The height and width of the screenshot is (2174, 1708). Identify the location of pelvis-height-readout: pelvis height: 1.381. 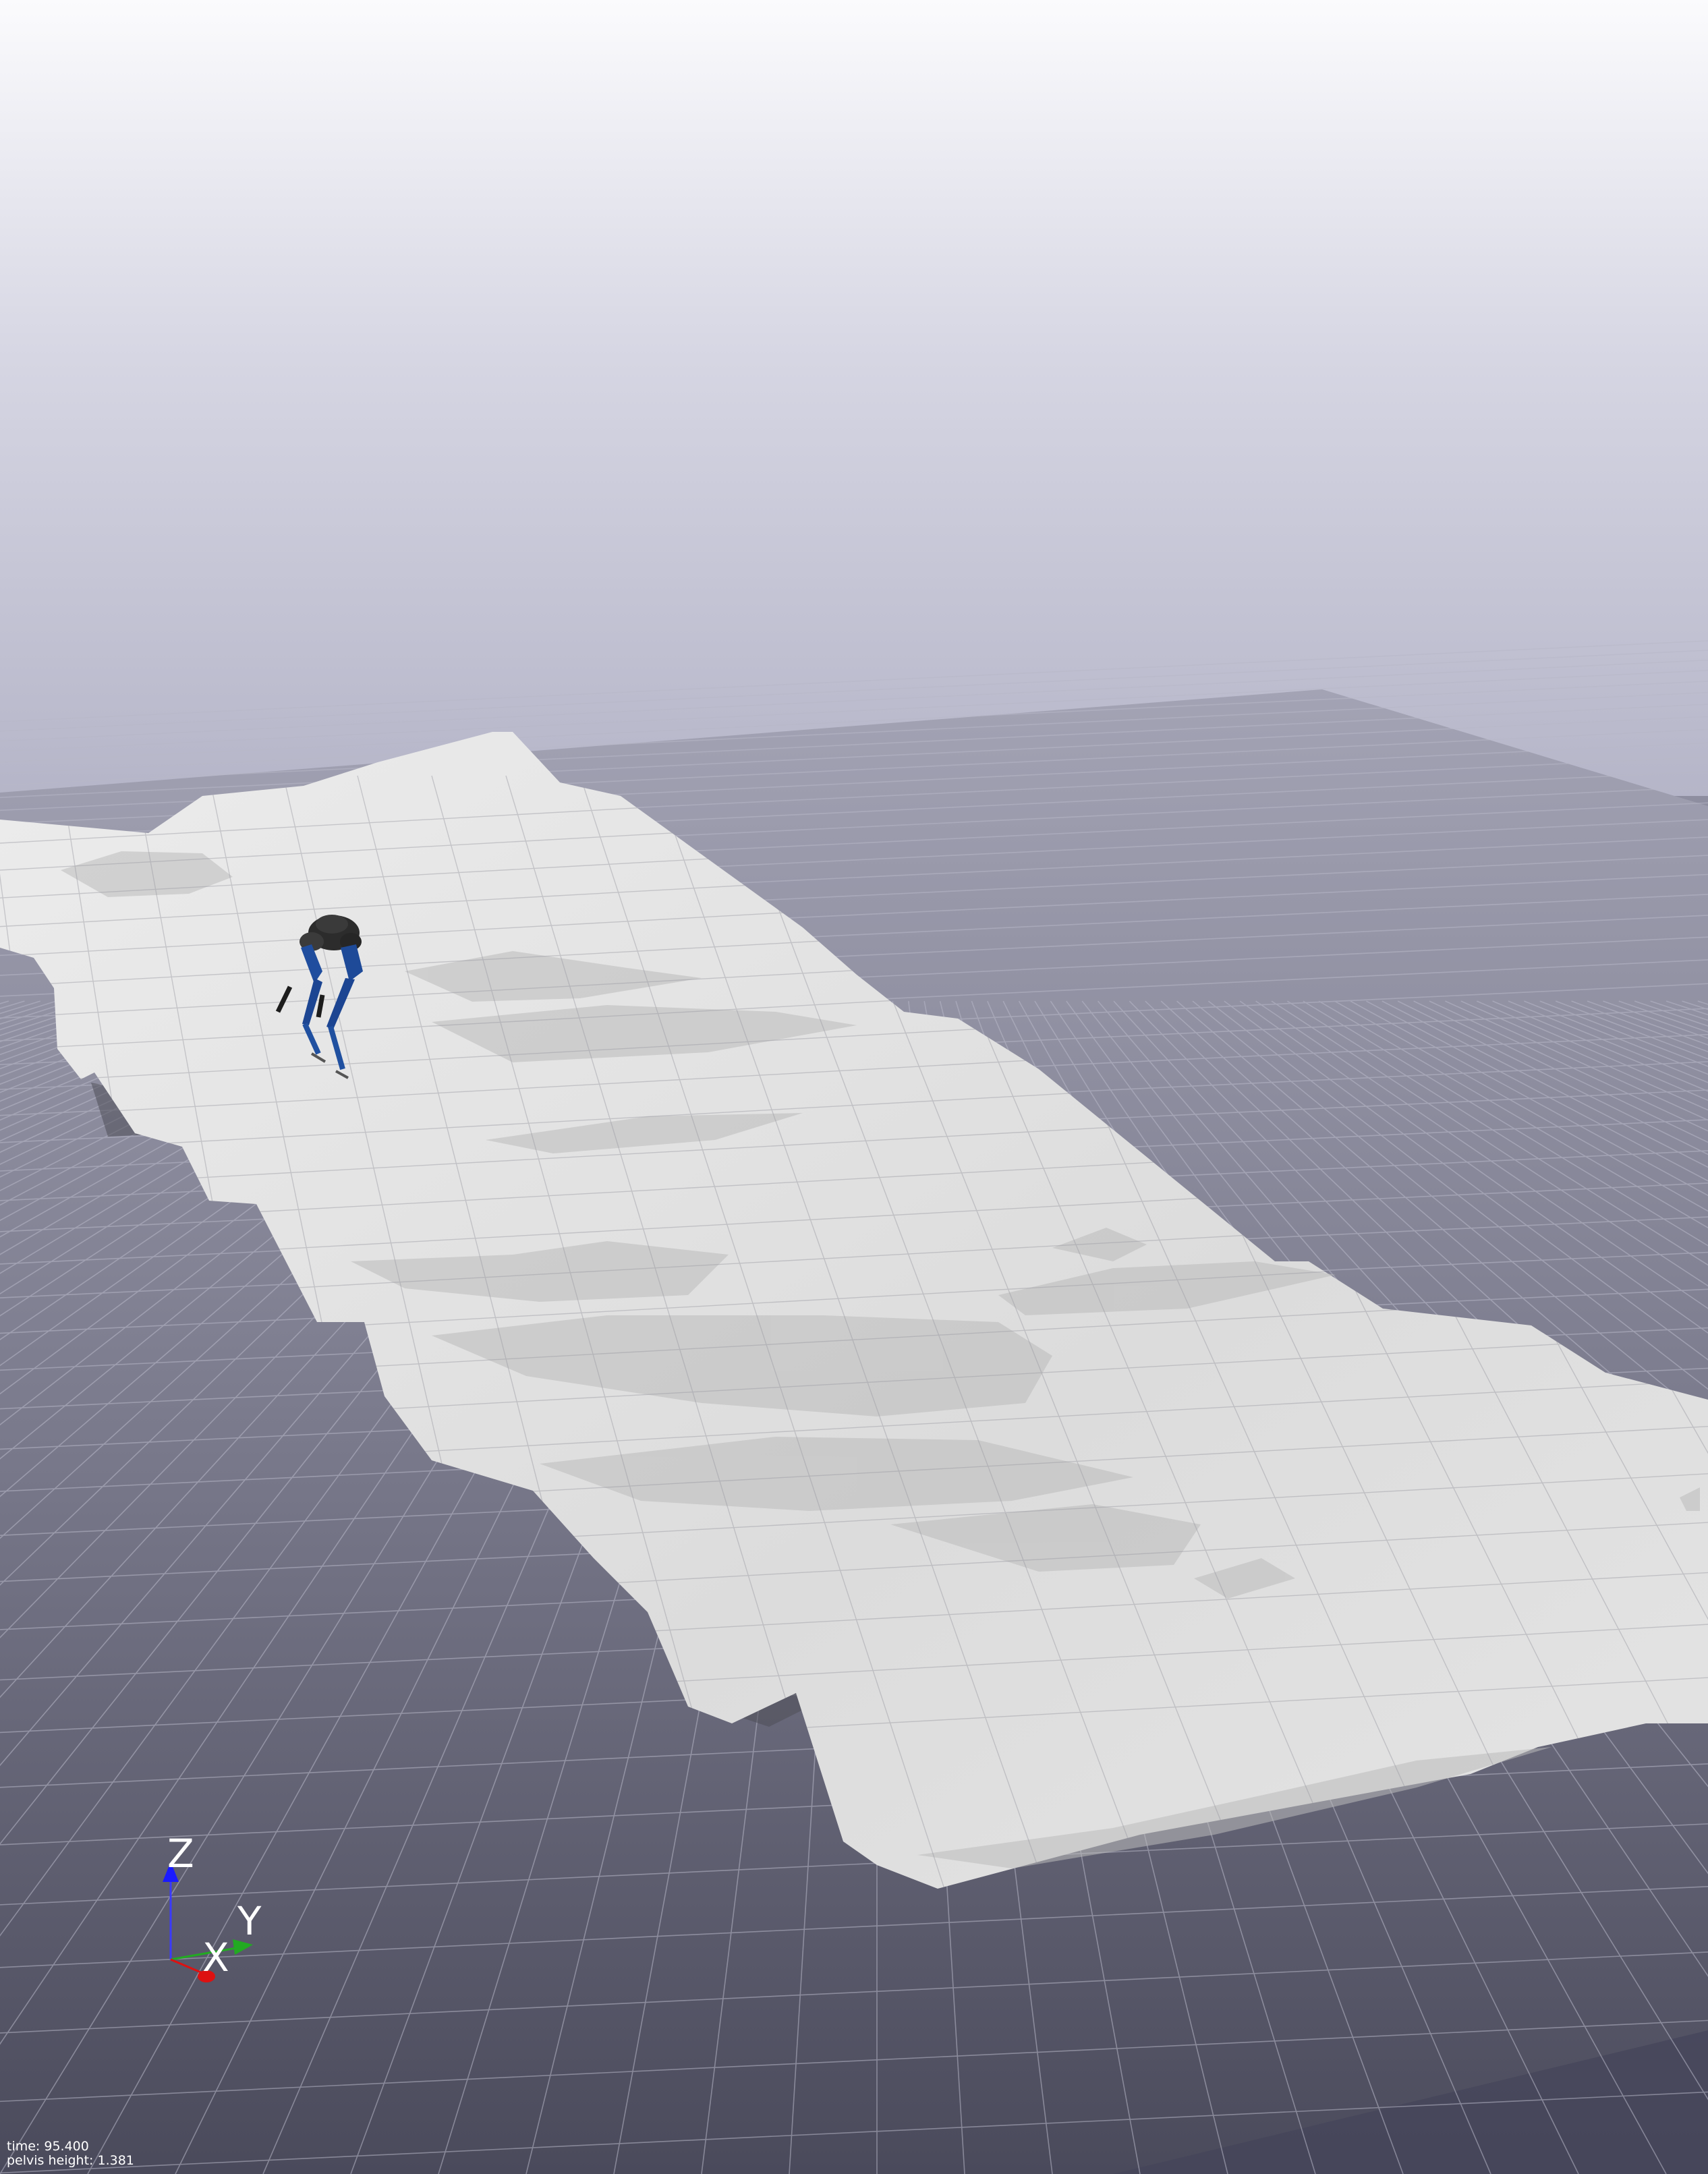
(71, 2161).